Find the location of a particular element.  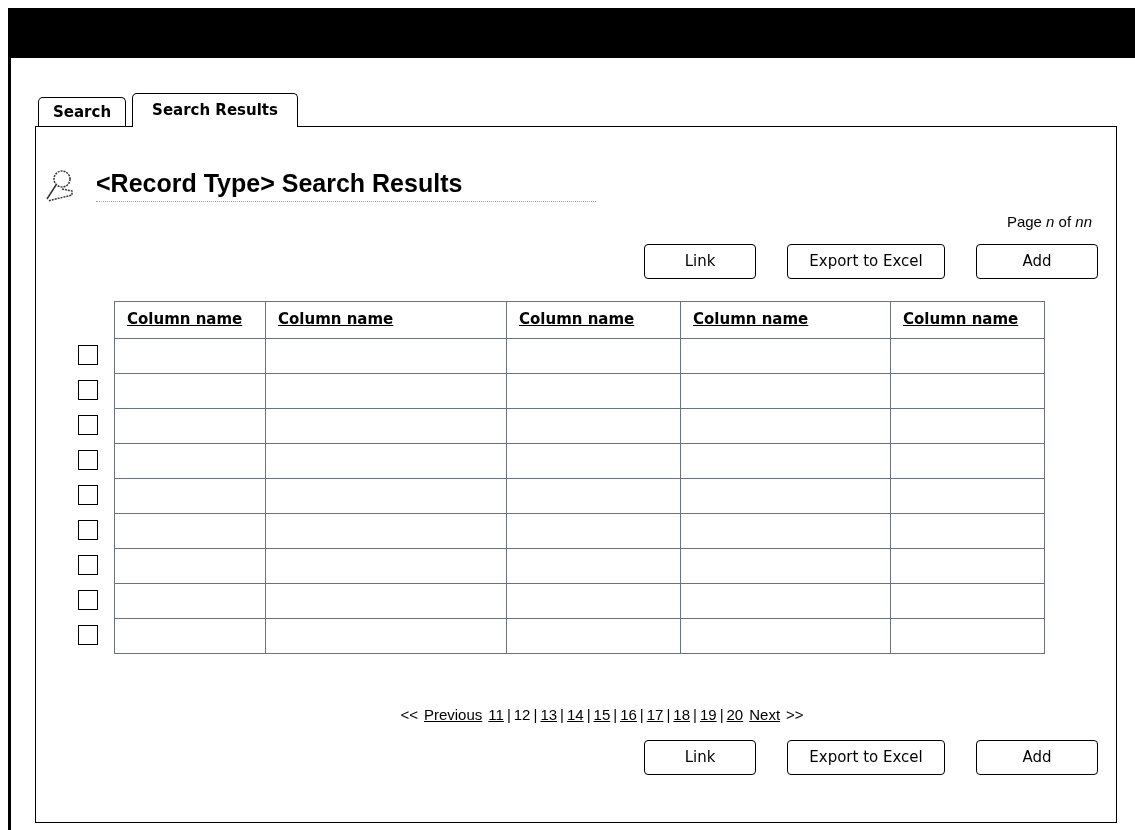

page-link: 19 is located at coordinates (708, 714).